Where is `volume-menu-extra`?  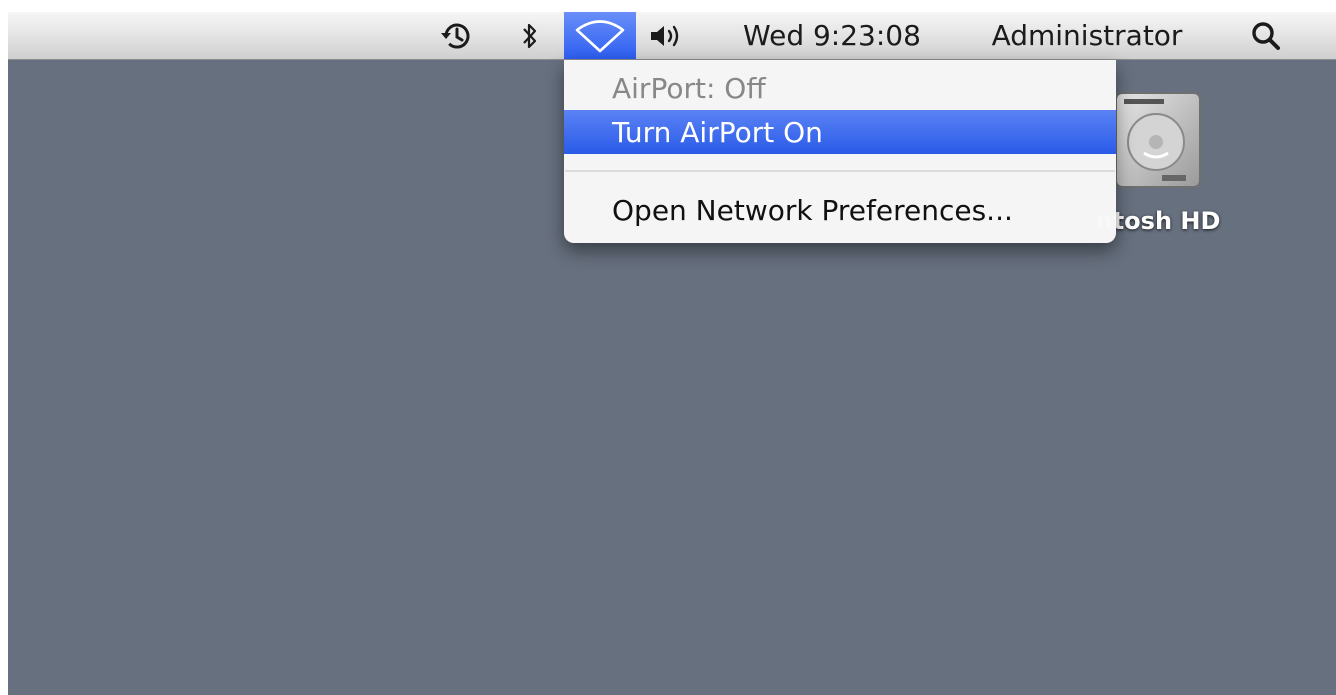
volume-menu-extra is located at coordinates (666, 35).